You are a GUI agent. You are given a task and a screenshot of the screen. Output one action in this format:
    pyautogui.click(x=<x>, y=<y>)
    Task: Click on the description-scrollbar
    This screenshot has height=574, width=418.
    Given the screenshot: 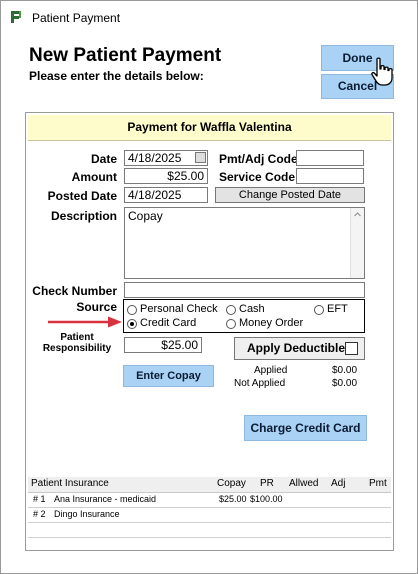 What is the action you would take?
    pyautogui.click(x=357, y=243)
    